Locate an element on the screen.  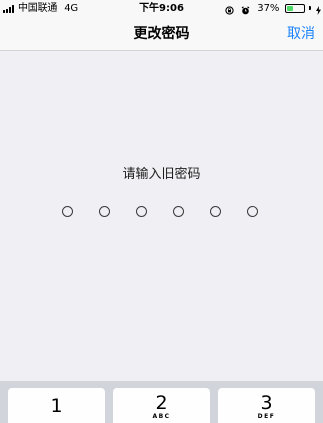
keypad-key-1: 1 is located at coordinates (56, 405).